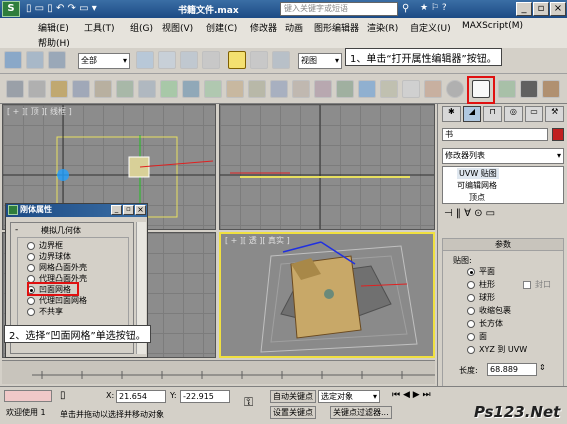 This screenshot has width=567, height=424. What do you see at coordinates (534, 114) in the screenshot?
I see `display-tab-icon: ▭` at bounding box center [534, 114].